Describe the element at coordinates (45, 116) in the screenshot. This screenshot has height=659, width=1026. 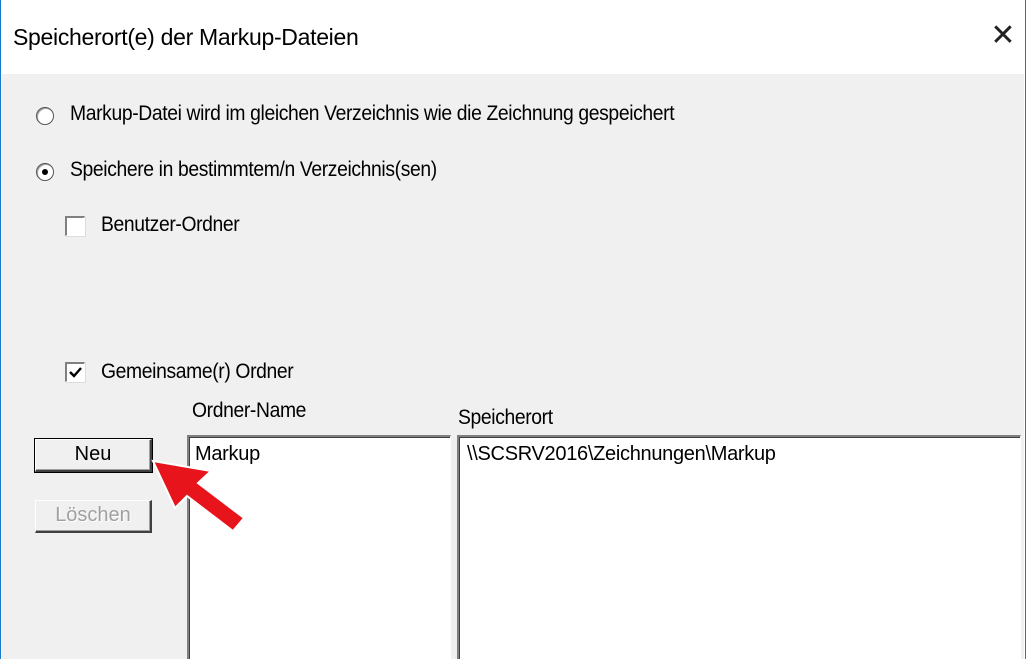
I see `same-directory-radio` at that location.